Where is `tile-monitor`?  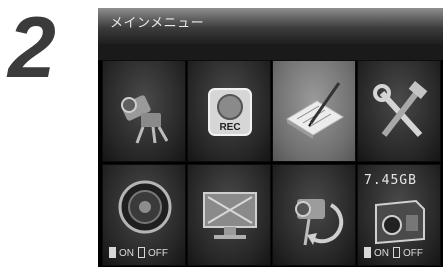 tile-monitor is located at coordinates (229, 215).